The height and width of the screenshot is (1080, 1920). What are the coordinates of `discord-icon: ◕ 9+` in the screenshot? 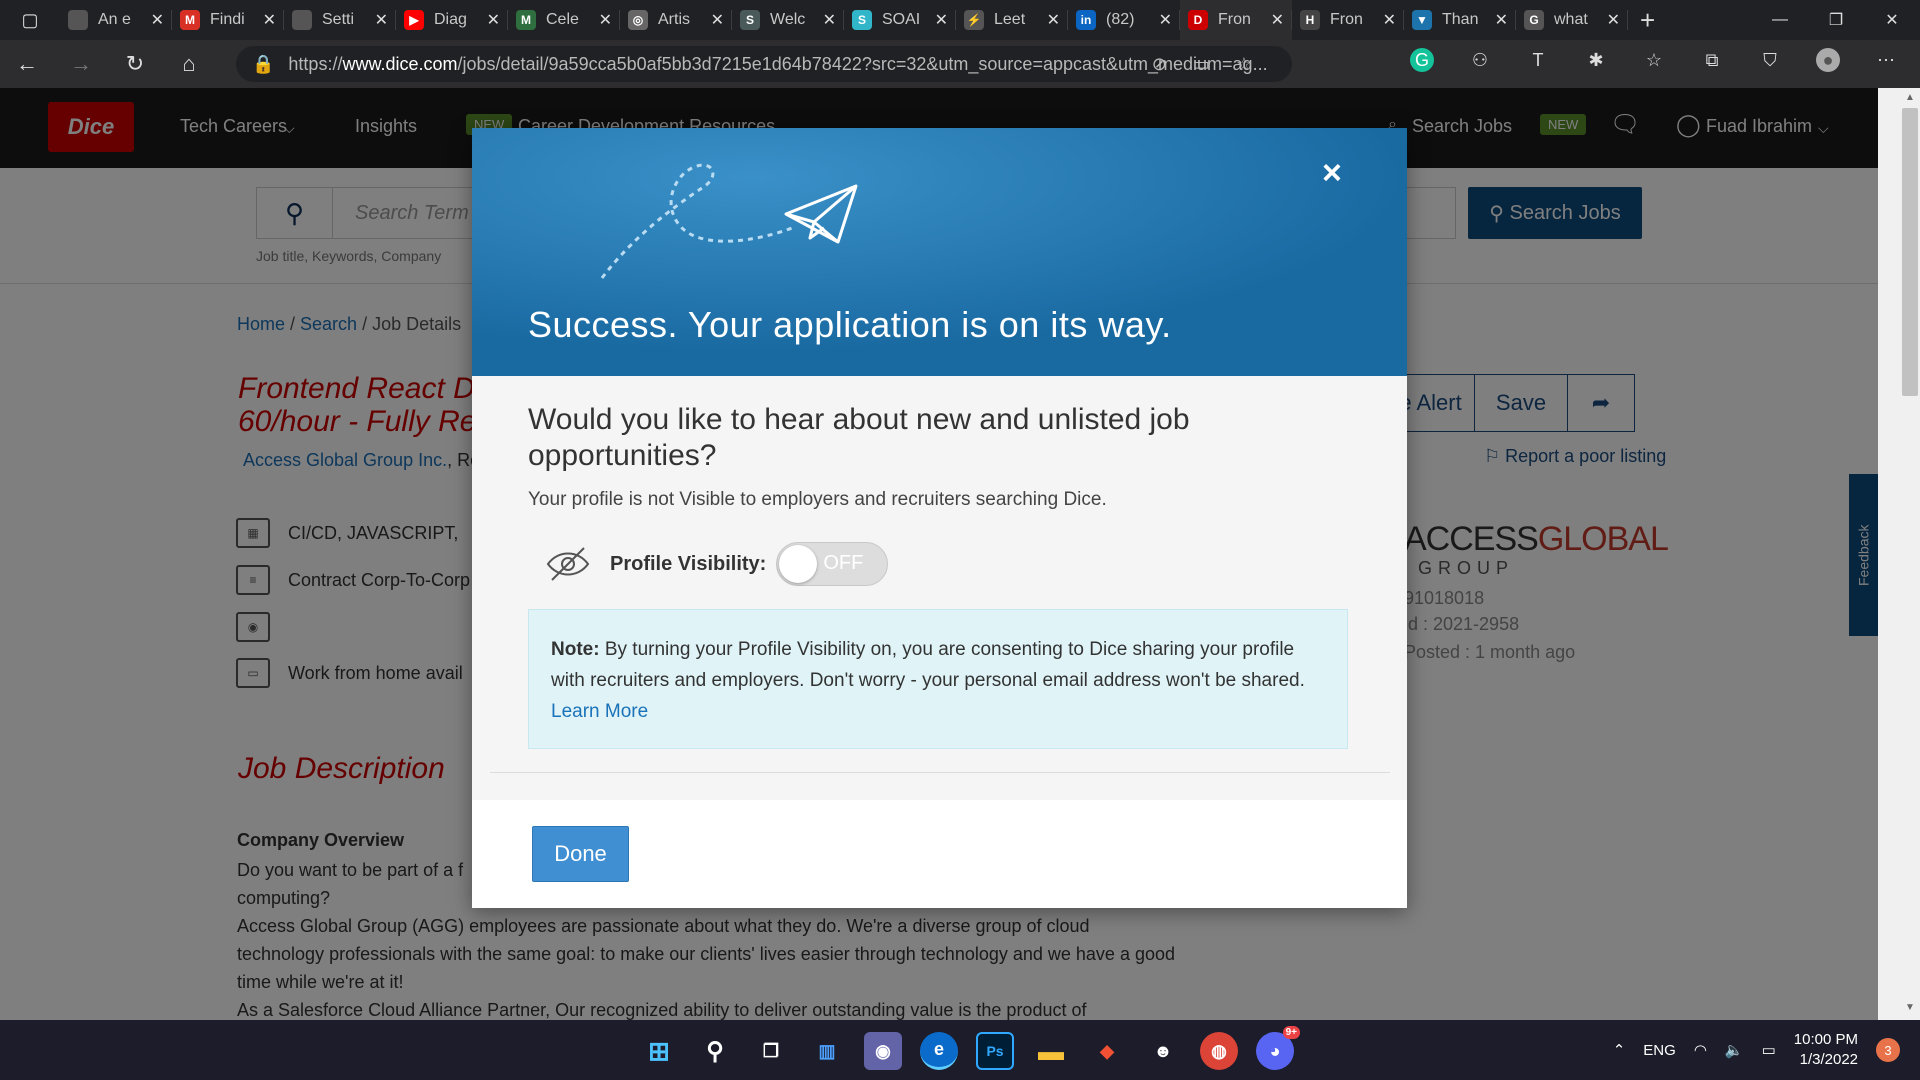 It's located at (1278, 1048).